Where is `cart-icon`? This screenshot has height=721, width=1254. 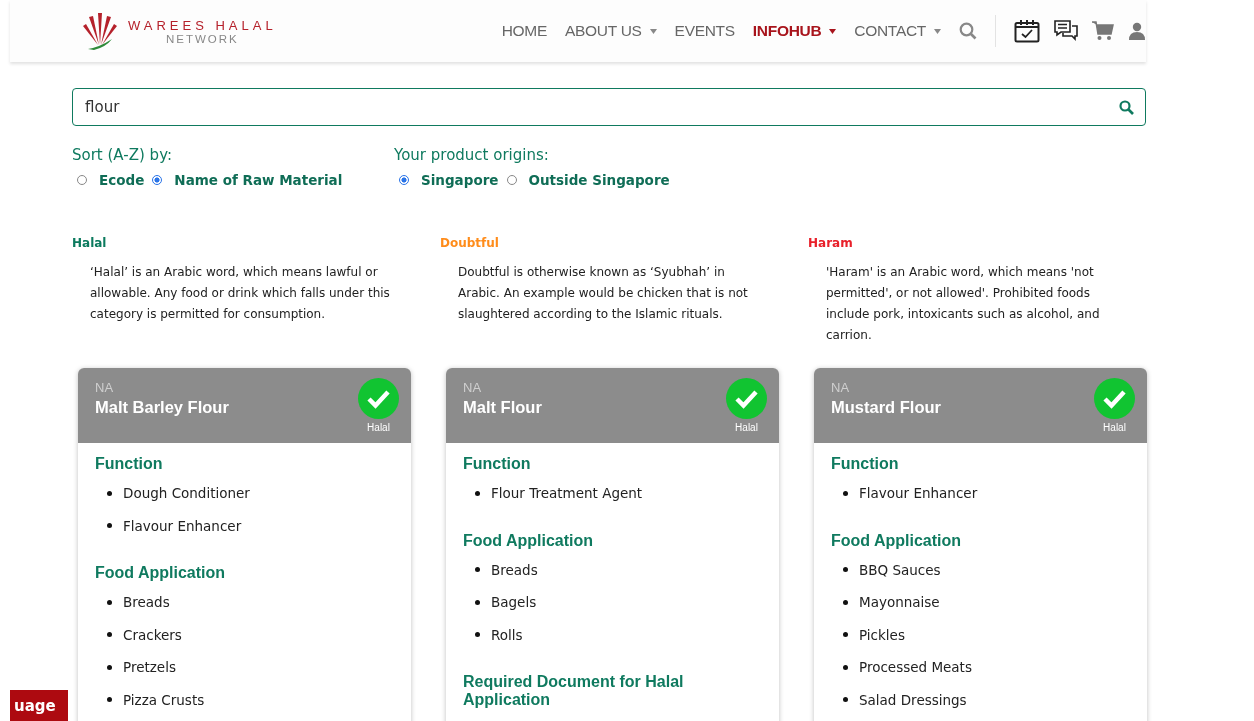 cart-icon is located at coordinates (1103, 31).